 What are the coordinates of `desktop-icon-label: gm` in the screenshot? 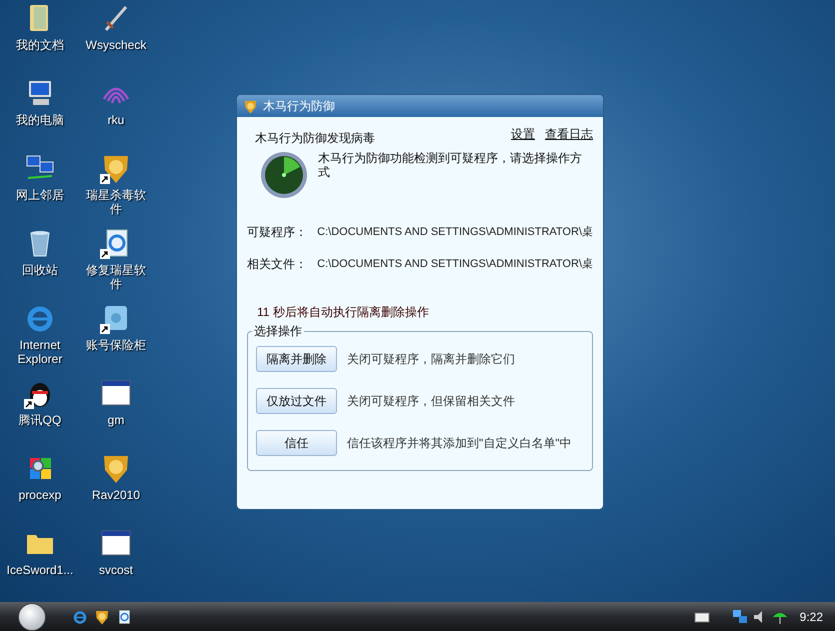 It's located at (116, 420).